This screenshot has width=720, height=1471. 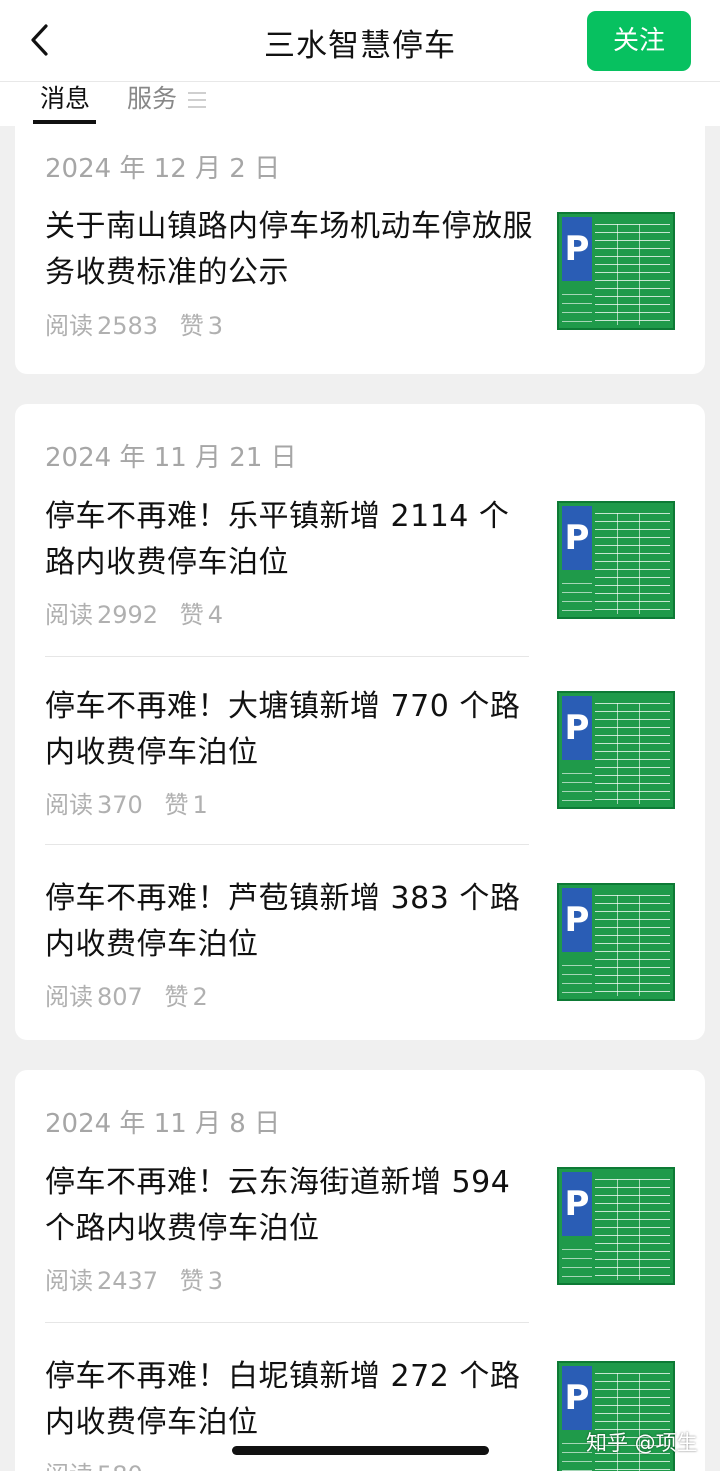 I want to click on article-stats: 阅读 2992 赞4, so click(x=134, y=612).